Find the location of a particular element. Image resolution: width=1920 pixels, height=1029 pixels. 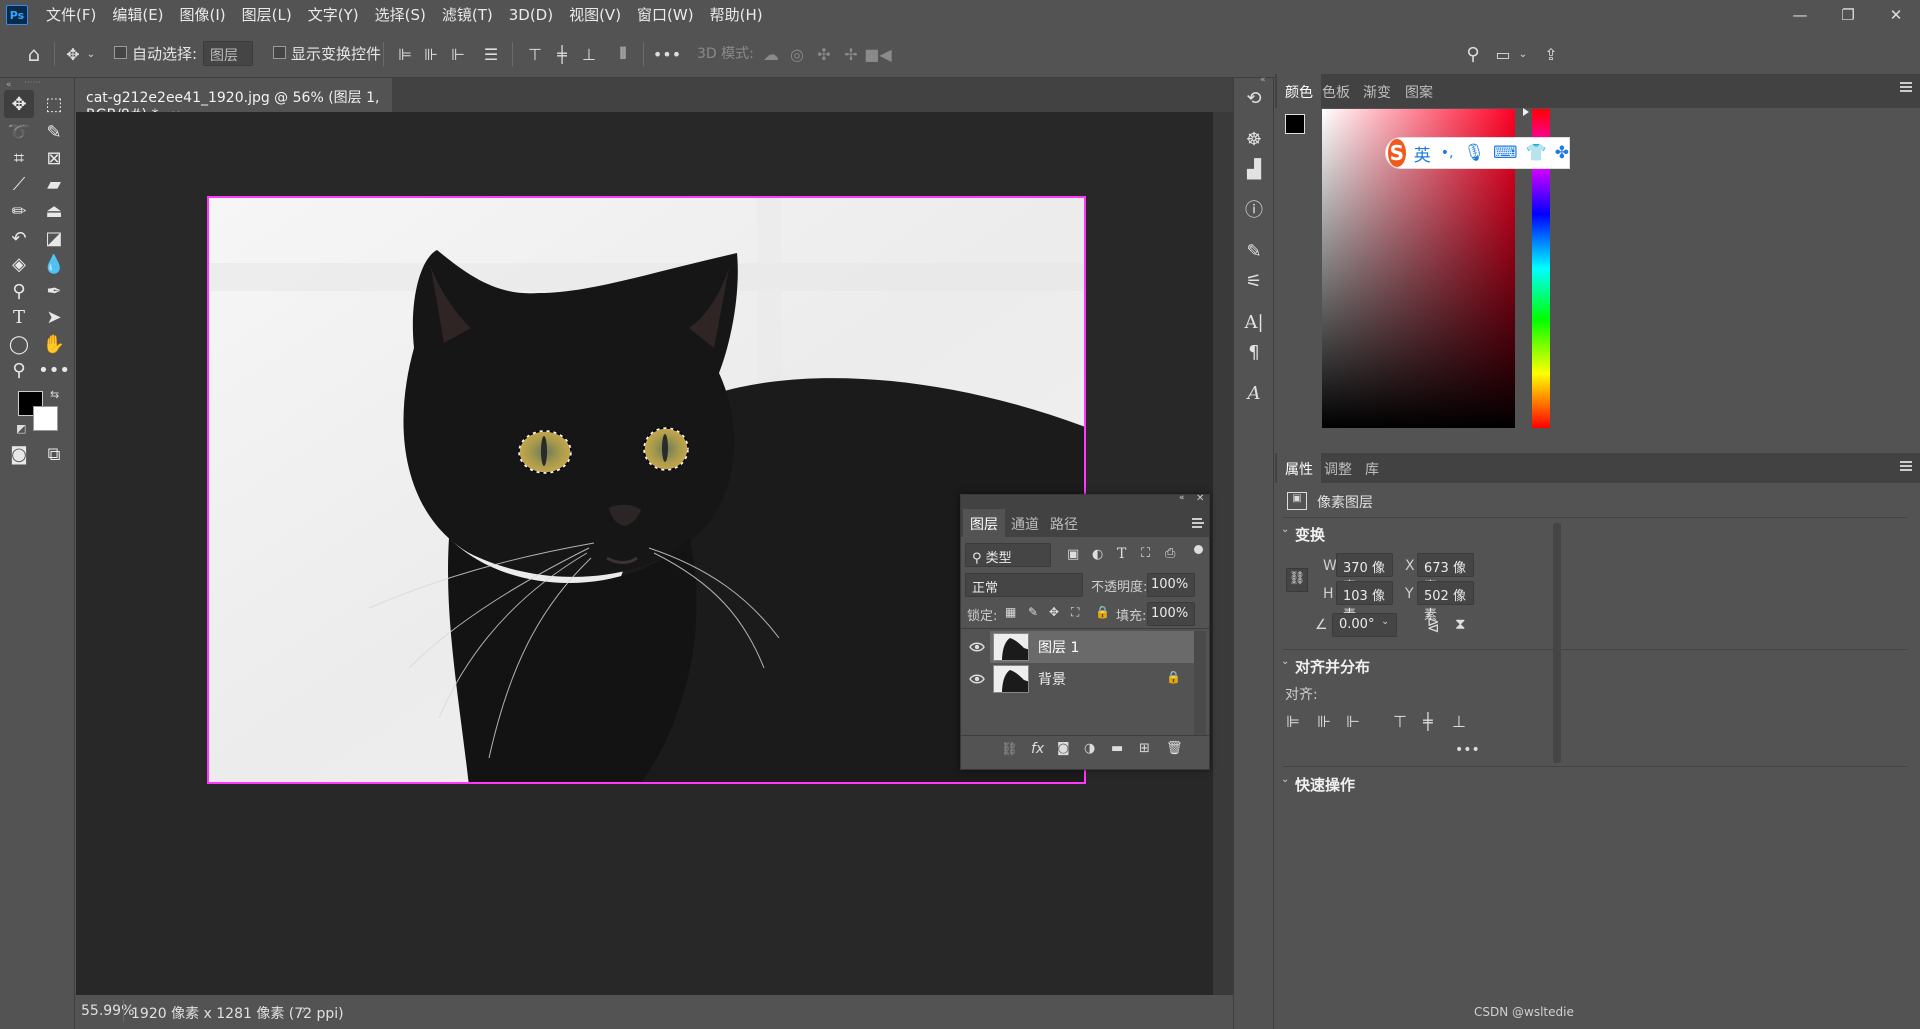

menu-window: 窗口(W) is located at coordinates (665, 15).